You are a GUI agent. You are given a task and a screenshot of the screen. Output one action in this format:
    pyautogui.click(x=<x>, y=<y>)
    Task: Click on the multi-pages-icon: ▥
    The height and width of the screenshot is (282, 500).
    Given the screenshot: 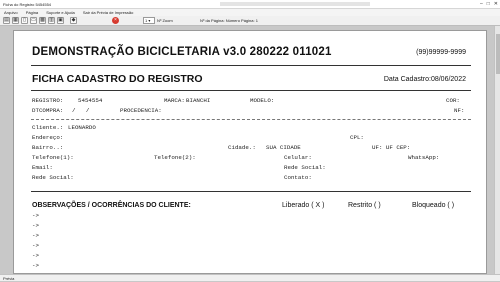 What is the action you would take?
    pyautogui.click(x=51, y=20)
    